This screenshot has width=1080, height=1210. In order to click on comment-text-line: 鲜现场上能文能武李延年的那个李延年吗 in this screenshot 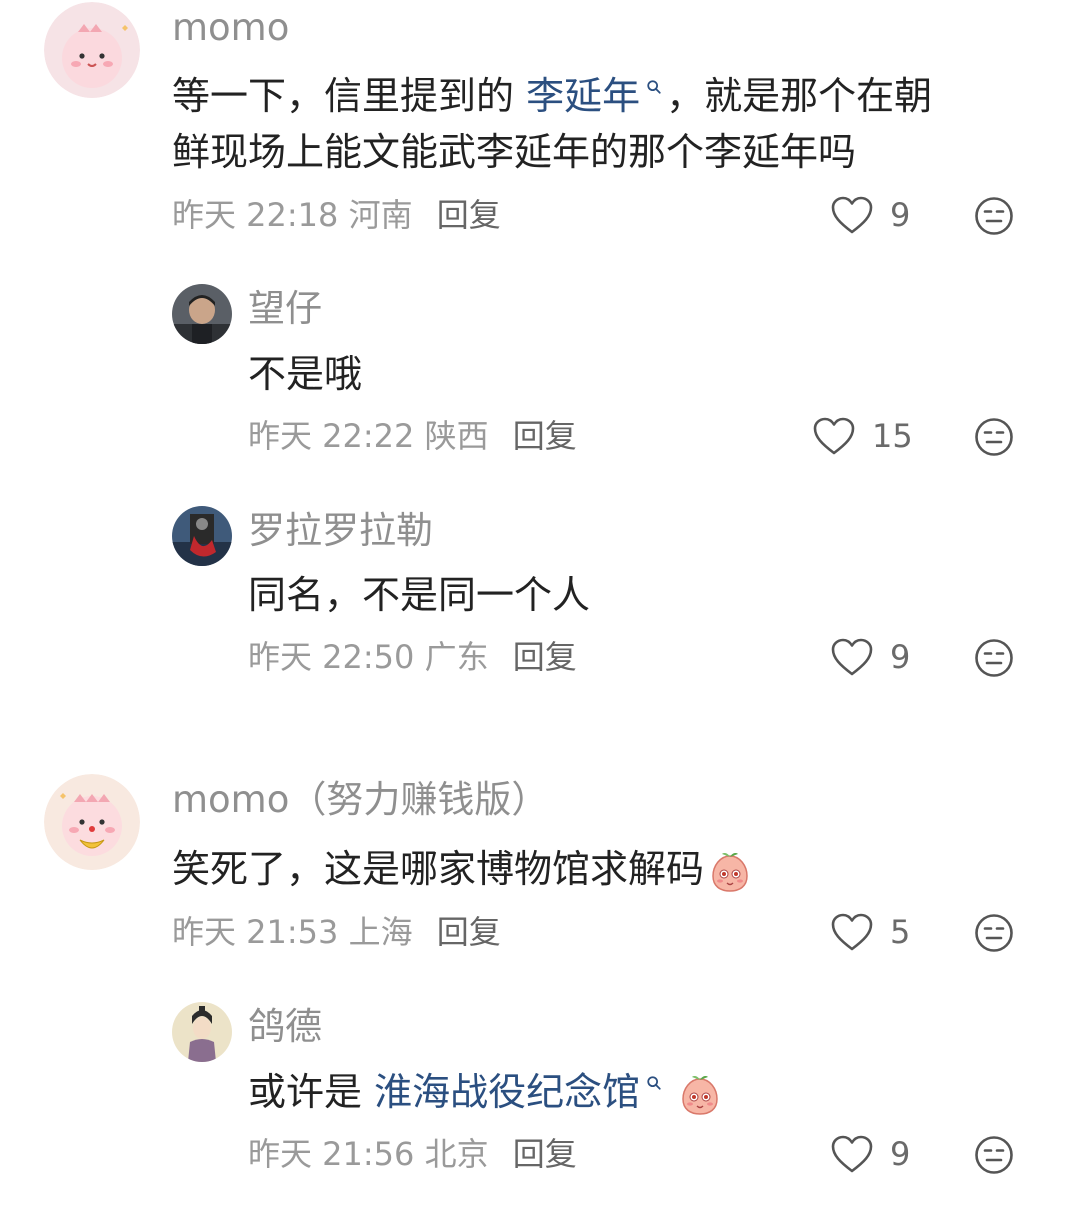, I will do `click(514, 152)`.